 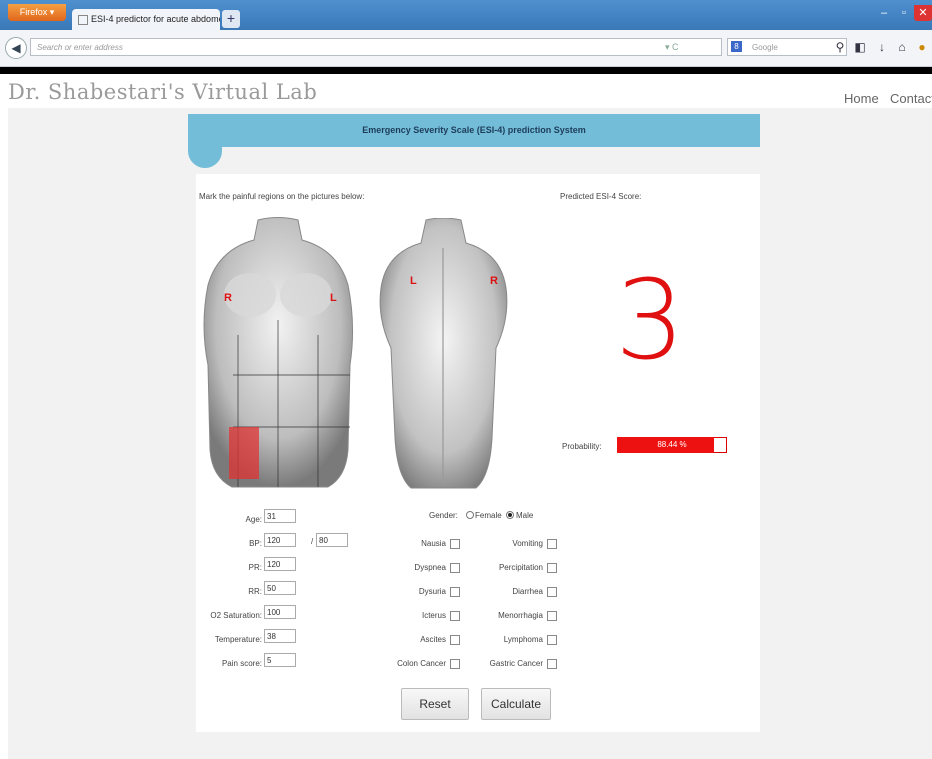 What do you see at coordinates (516, 704) in the screenshot?
I see `calculate-button: Calculate` at bounding box center [516, 704].